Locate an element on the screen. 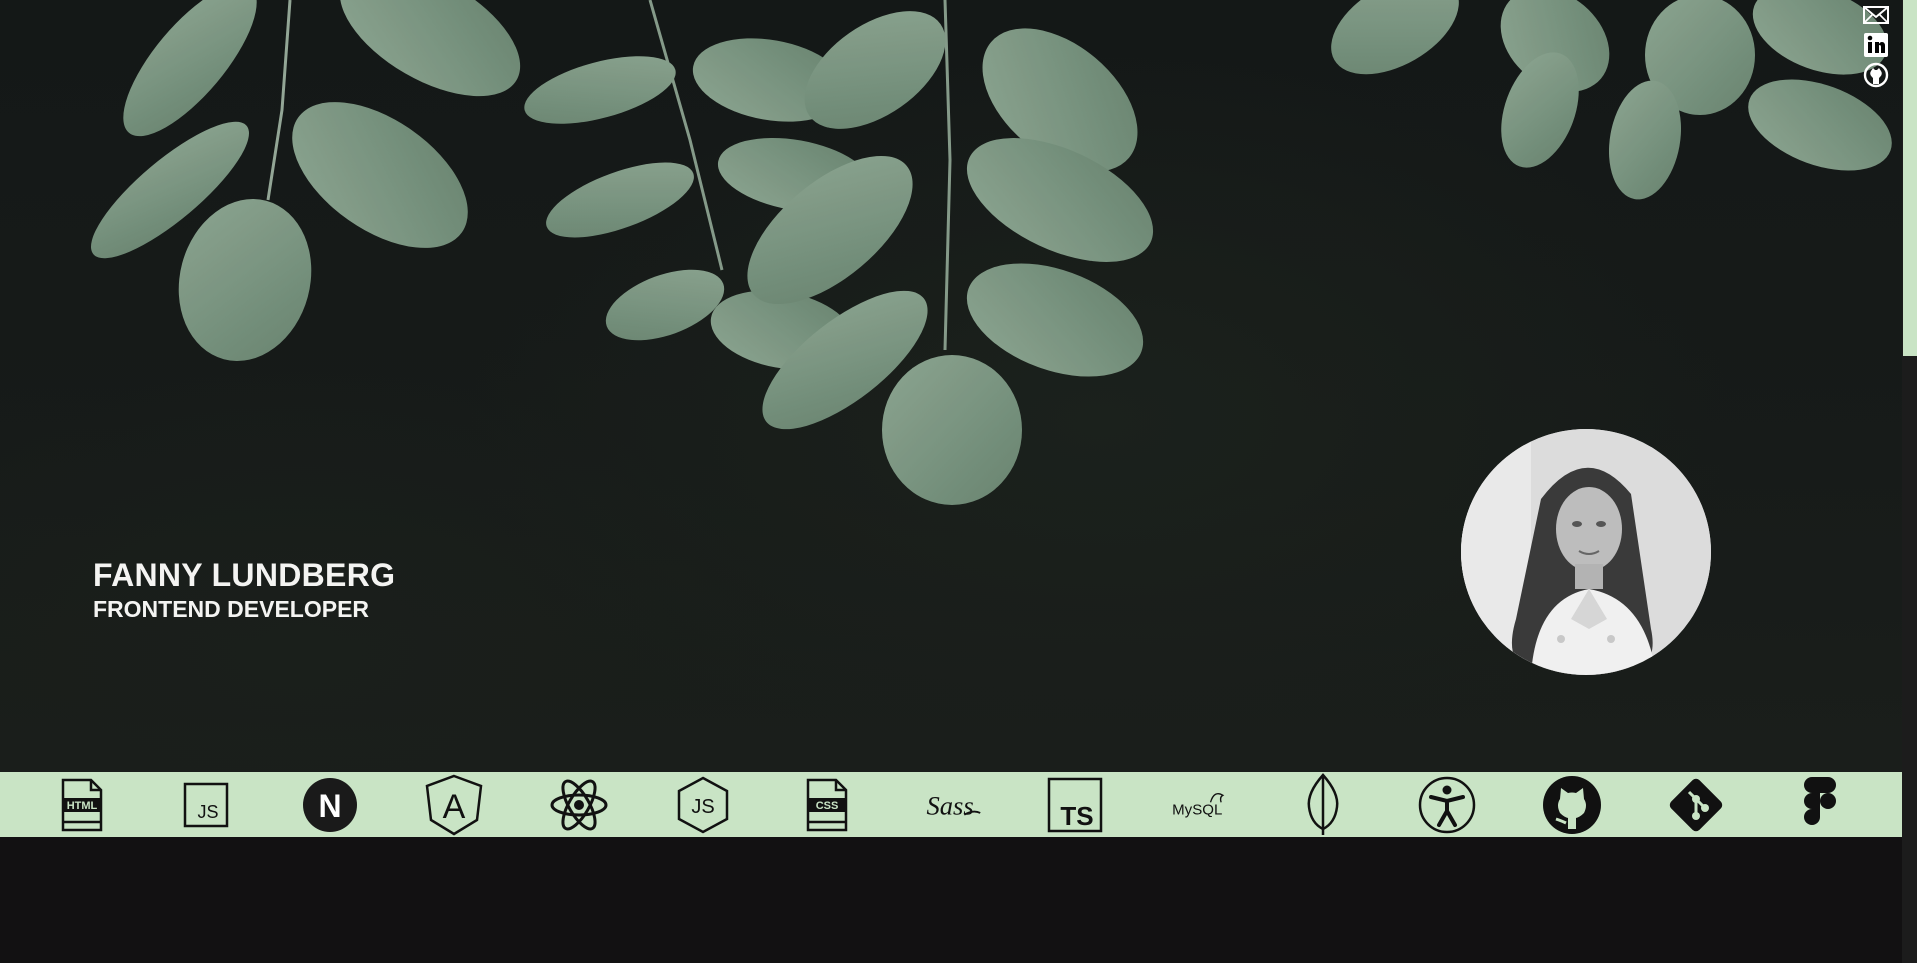 The height and width of the screenshot is (963, 1917). profile-heading: FANNY LUNDBERG FRONTEND DEVELOPER is located at coordinates (244, 590).